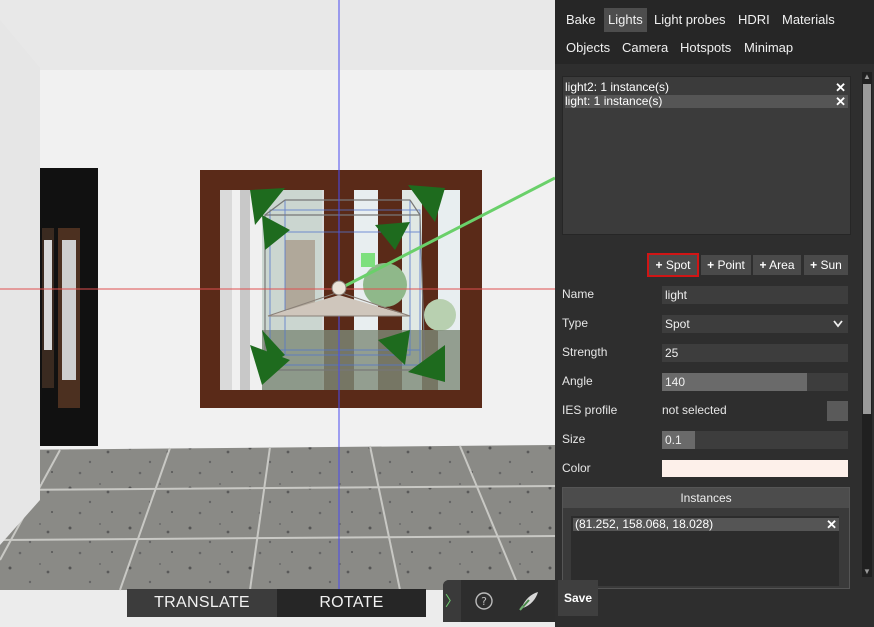 This screenshot has width=874, height=627. I want to click on angle-label: Angle, so click(577, 381).